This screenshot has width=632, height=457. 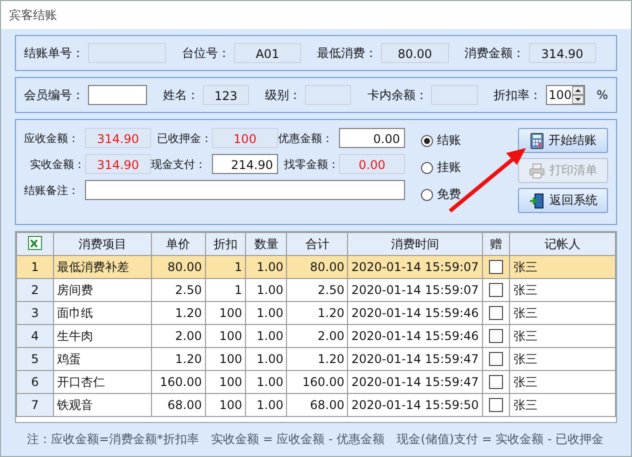 I want to click on excel-export-icon, so click(x=35, y=243).